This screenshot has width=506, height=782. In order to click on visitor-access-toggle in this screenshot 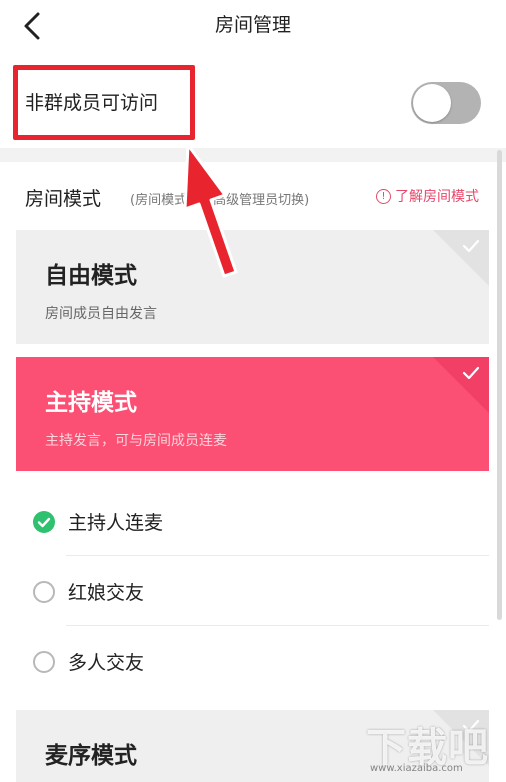, I will do `click(446, 103)`.